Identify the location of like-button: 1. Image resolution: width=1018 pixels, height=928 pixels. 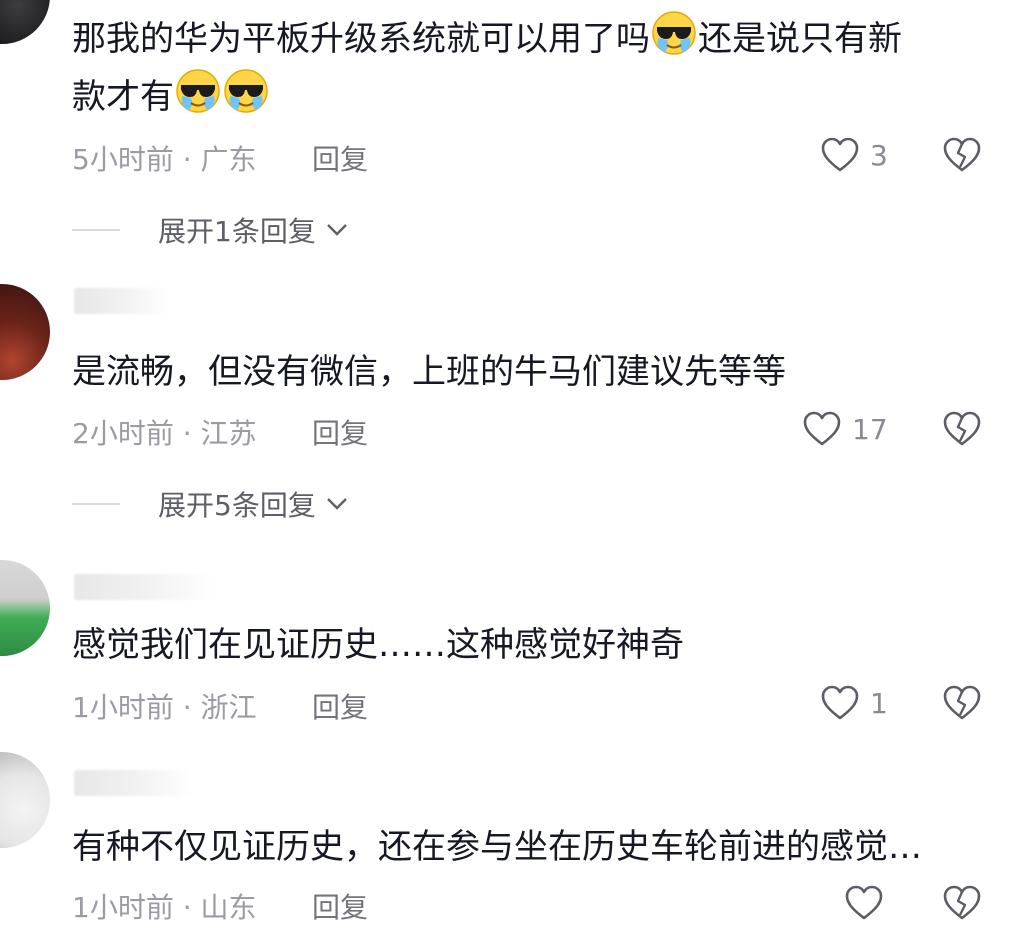
(854, 703).